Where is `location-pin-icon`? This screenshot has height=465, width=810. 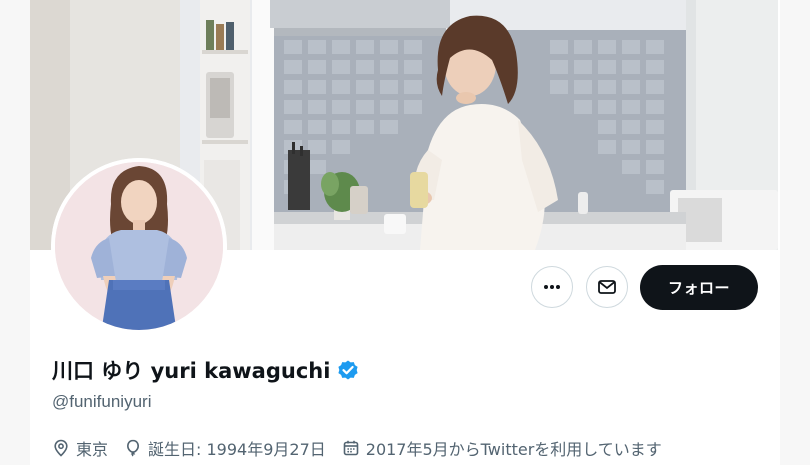 location-pin-icon is located at coordinates (61, 448).